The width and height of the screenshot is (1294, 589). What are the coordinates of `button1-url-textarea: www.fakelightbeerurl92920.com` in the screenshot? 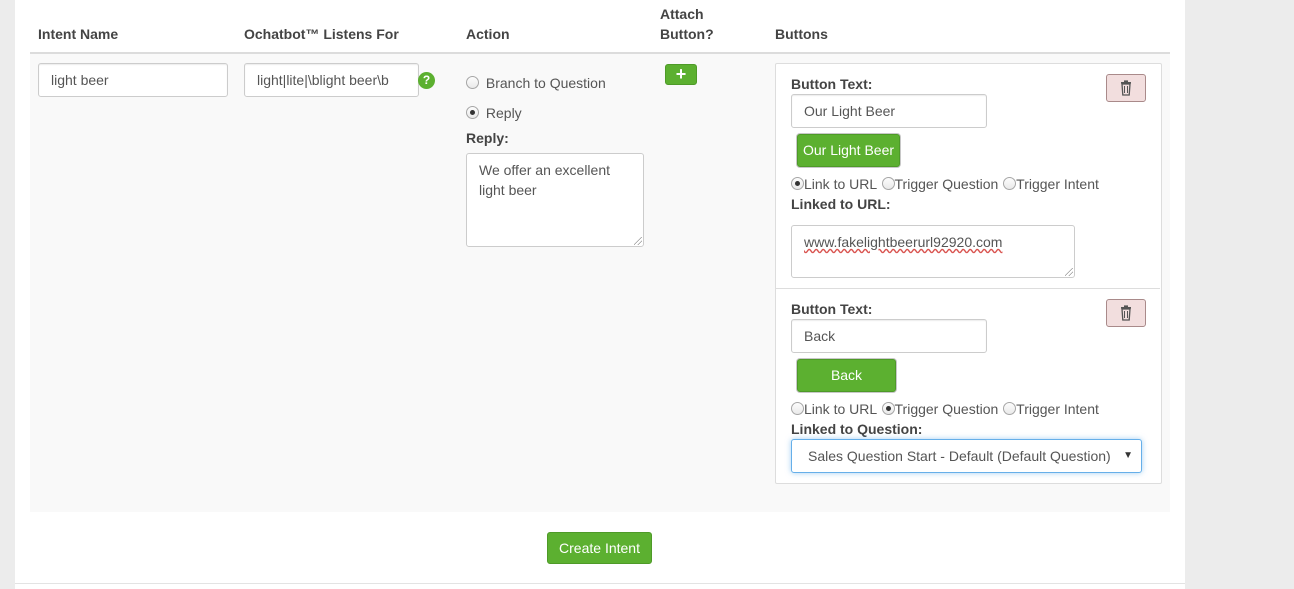 It's located at (933, 251).